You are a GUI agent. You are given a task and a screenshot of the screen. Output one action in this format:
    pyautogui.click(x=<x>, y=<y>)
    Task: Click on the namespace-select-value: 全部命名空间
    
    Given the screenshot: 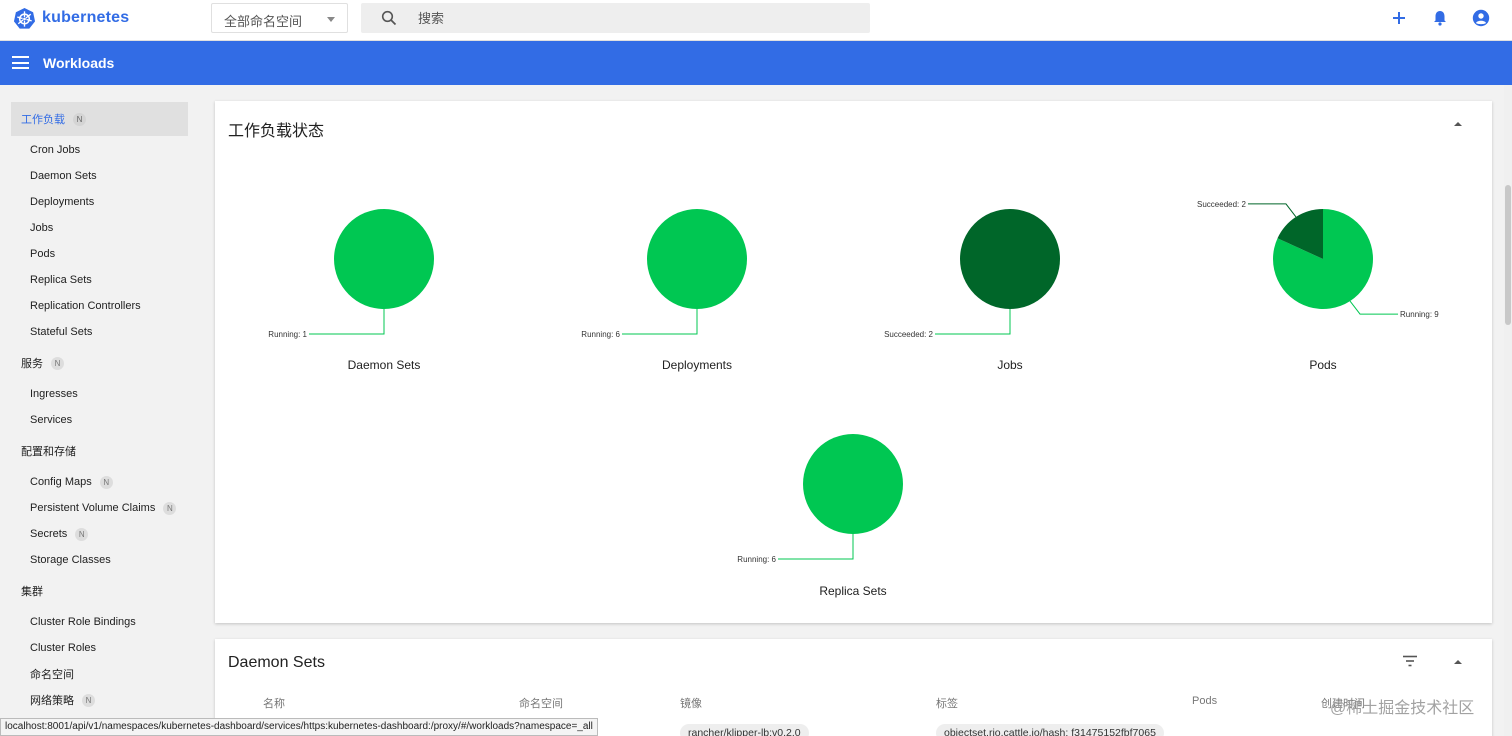 What is the action you would take?
    pyautogui.click(x=263, y=21)
    